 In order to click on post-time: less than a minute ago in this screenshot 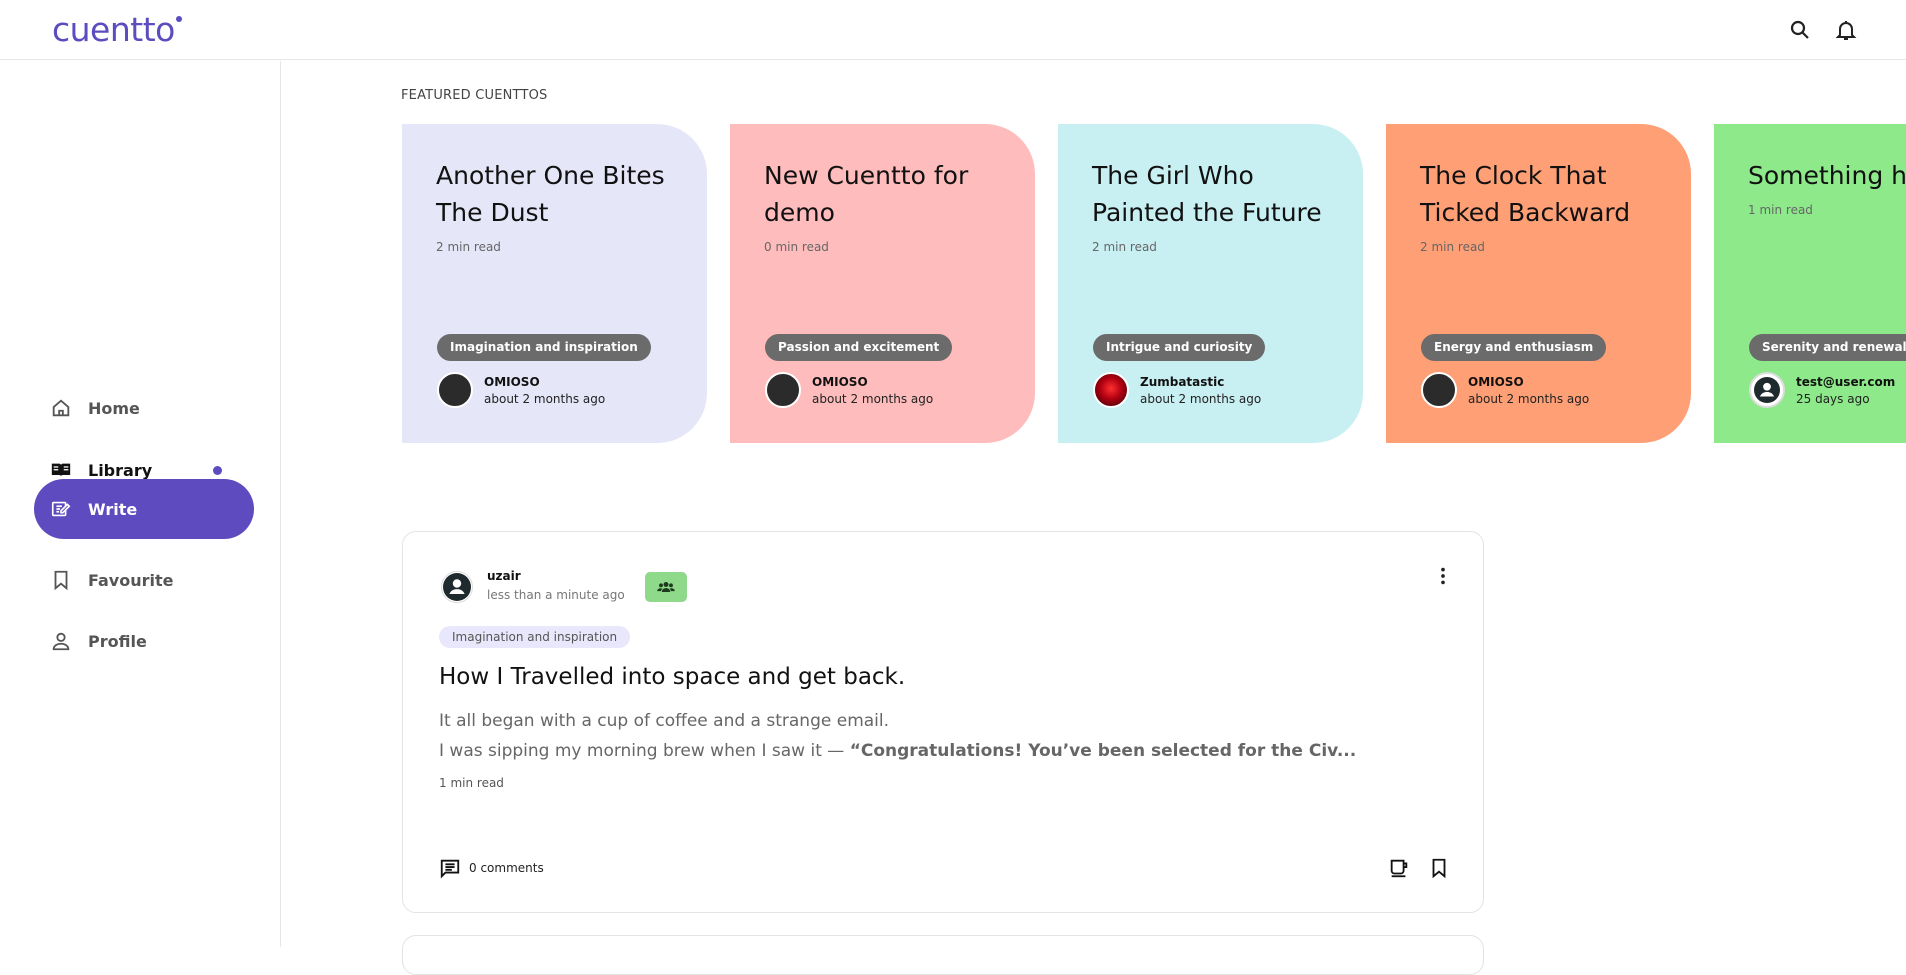, I will do `click(556, 595)`.